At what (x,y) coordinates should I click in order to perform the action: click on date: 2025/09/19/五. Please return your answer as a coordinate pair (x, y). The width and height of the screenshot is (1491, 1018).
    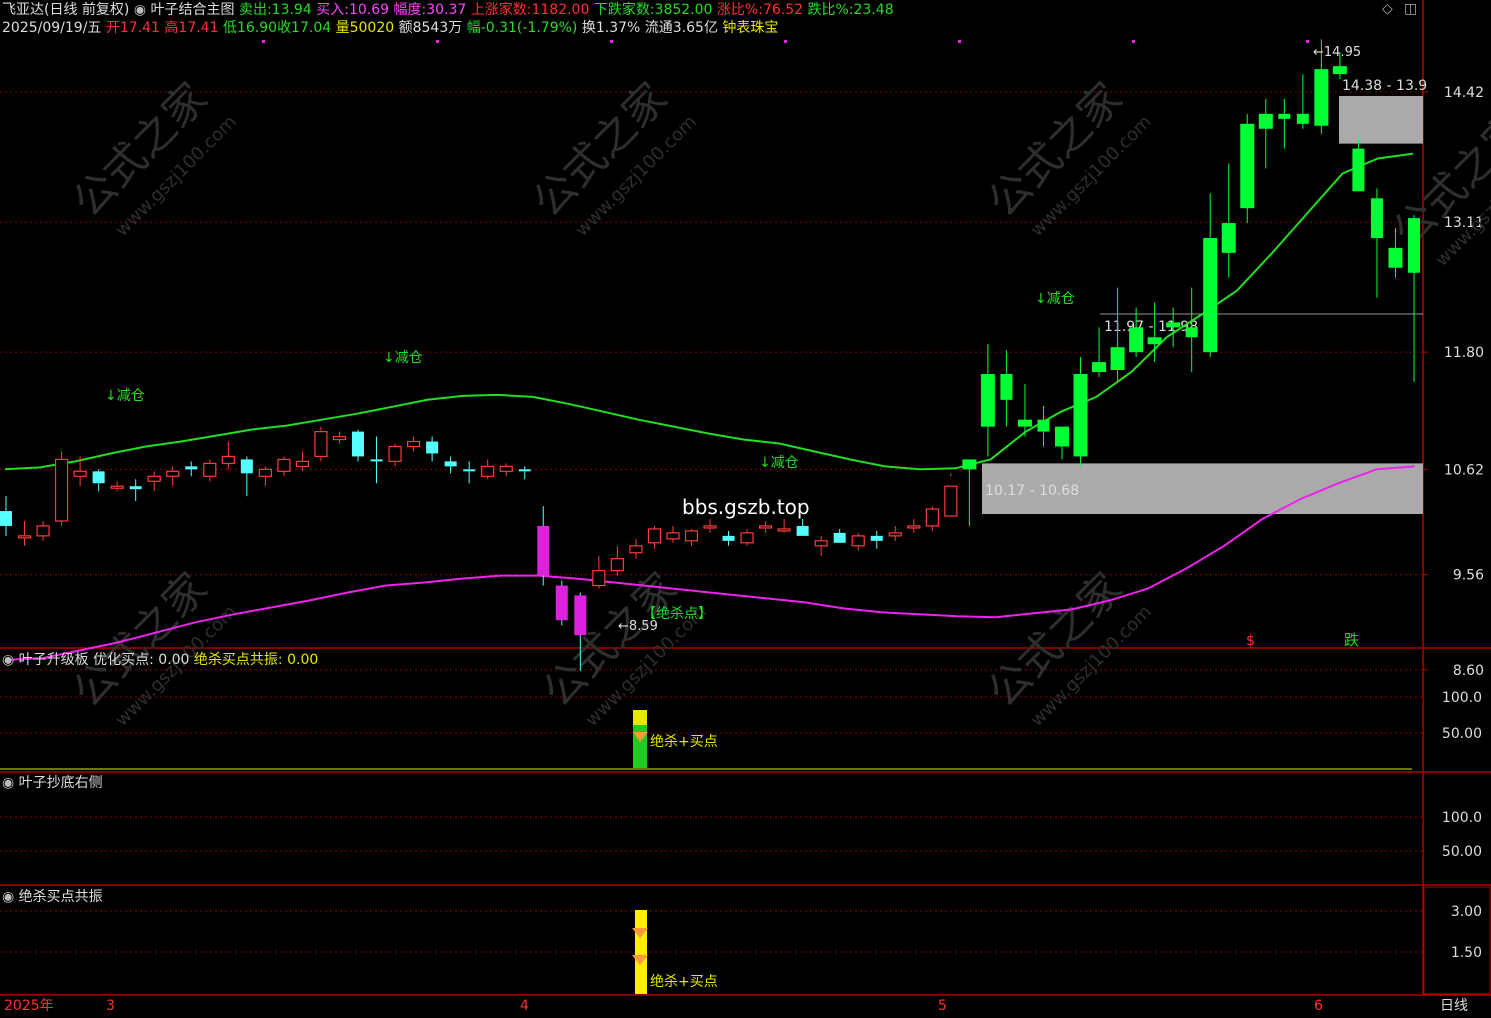
    Looking at the image, I should click on (52, 28).